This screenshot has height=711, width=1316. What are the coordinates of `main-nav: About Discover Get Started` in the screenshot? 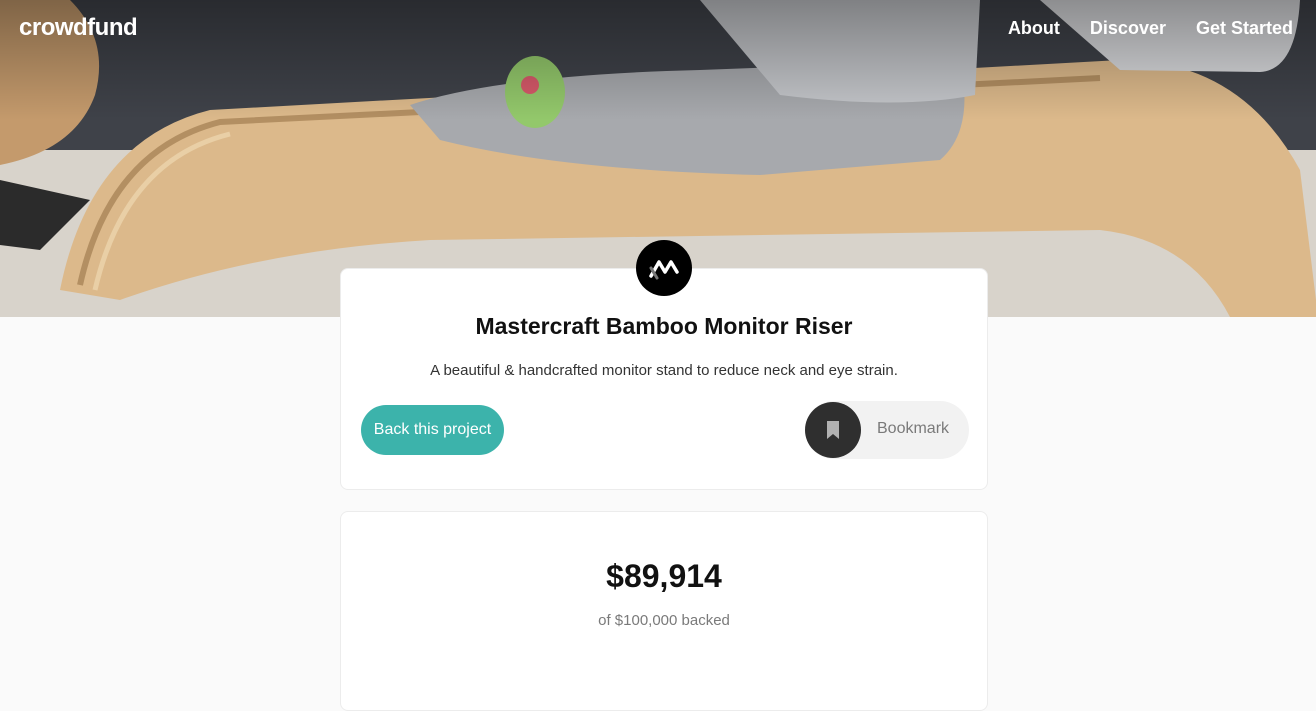 It's located at (1150, 28).